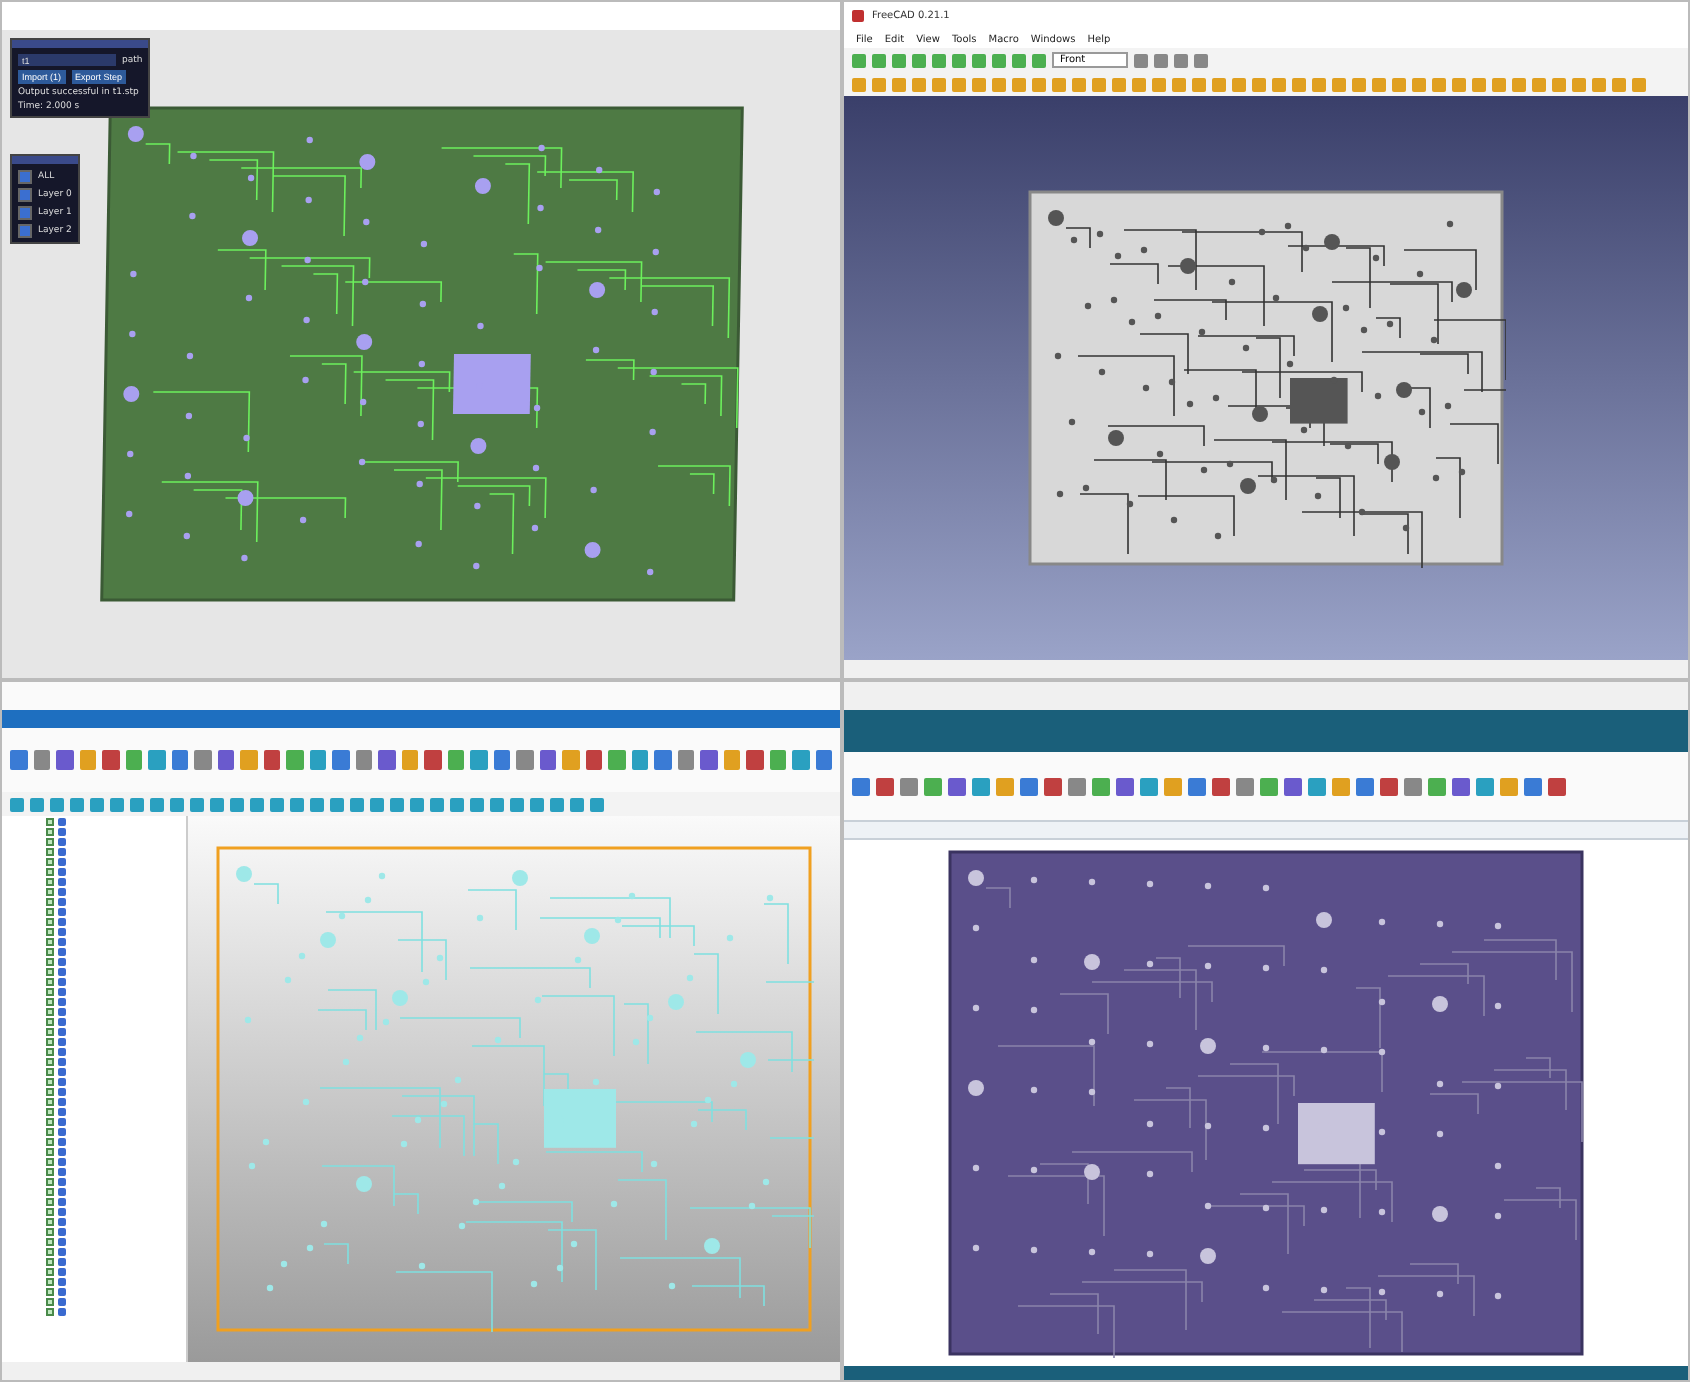 This screenshot has height=1382, width=1690. I want to click on app-icon, so click(858, 16).